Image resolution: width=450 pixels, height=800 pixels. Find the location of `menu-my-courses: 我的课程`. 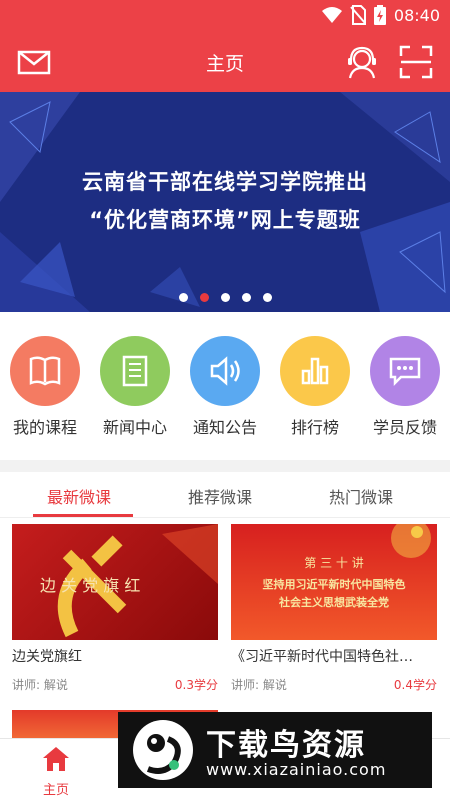

menu-my-courses: 我的课程 is located at coordinates (45, 387).